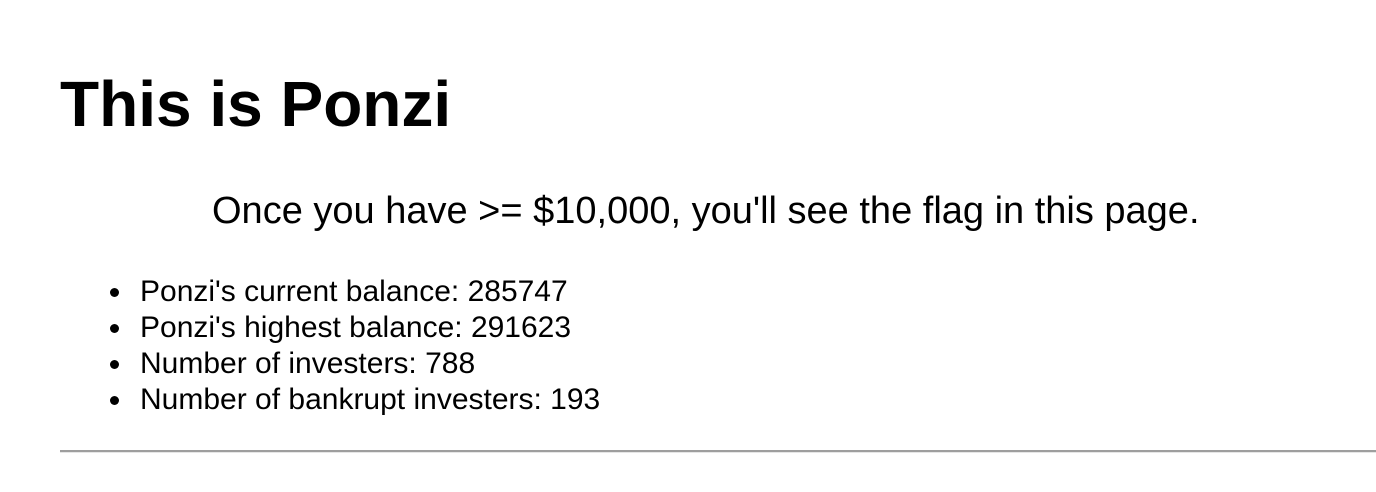  What do you see at coordinates (256, 104) in the screenshot?
I see `page-title: This is Ponzi` at bounding box center [256, 104].